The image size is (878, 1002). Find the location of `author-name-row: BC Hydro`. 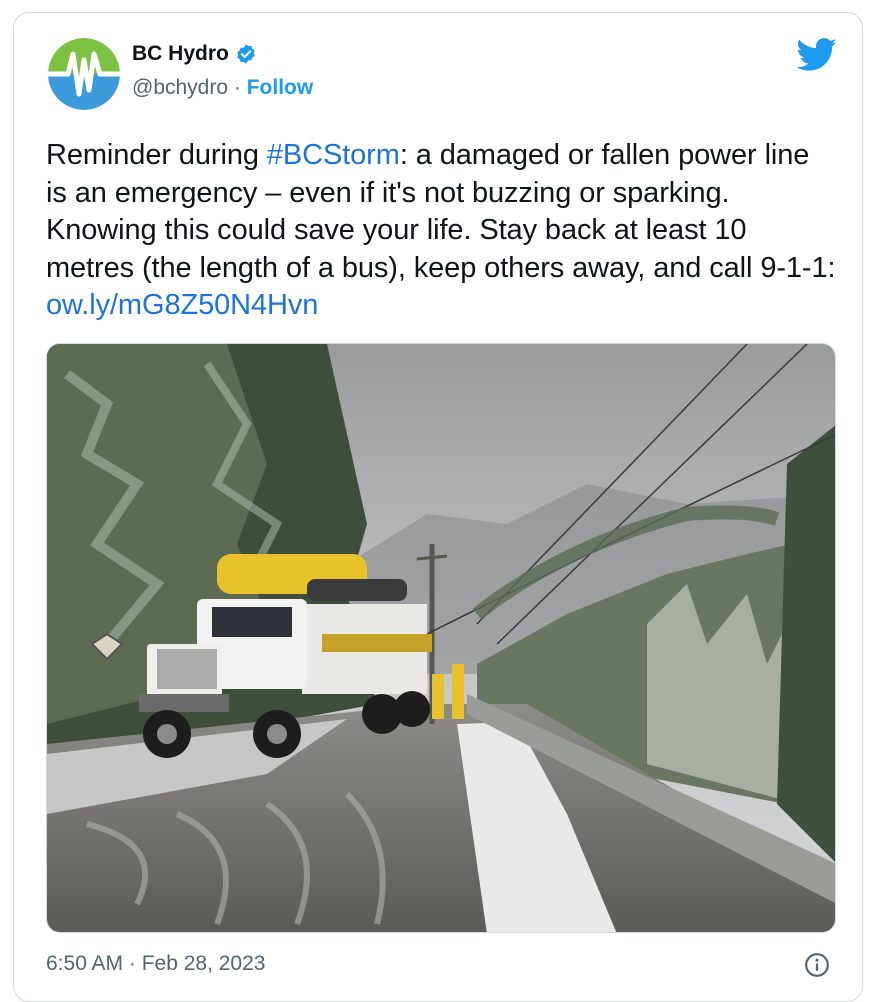

author-name-row: BC Hydro is located at coordinates (194, 54).